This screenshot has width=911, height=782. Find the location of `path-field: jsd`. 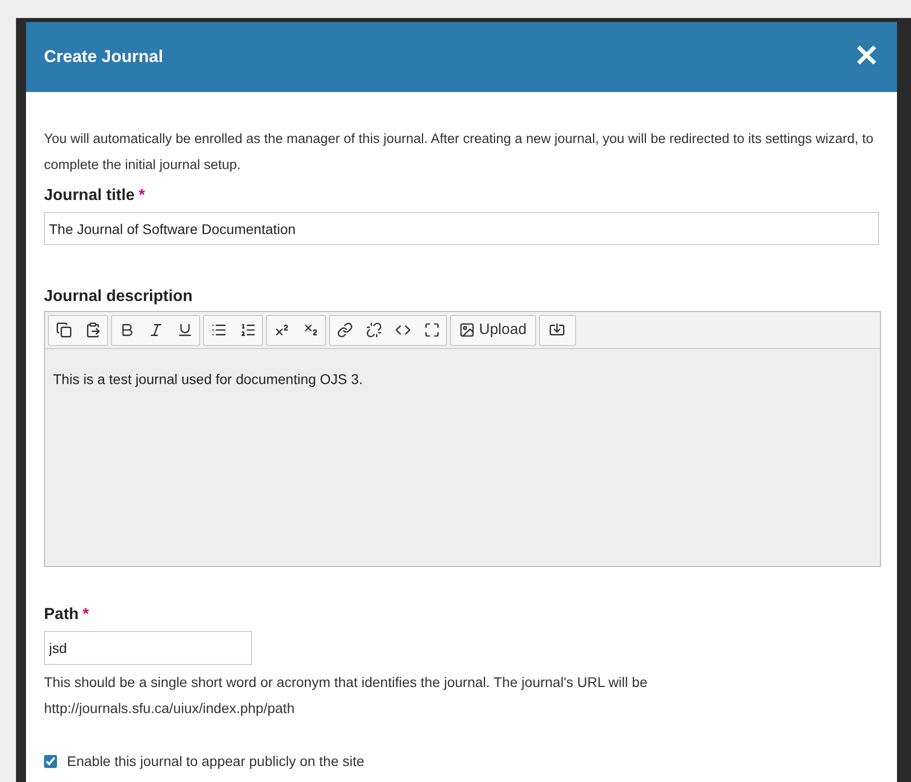

path-field: jsd is located at coordinates (148, 648).